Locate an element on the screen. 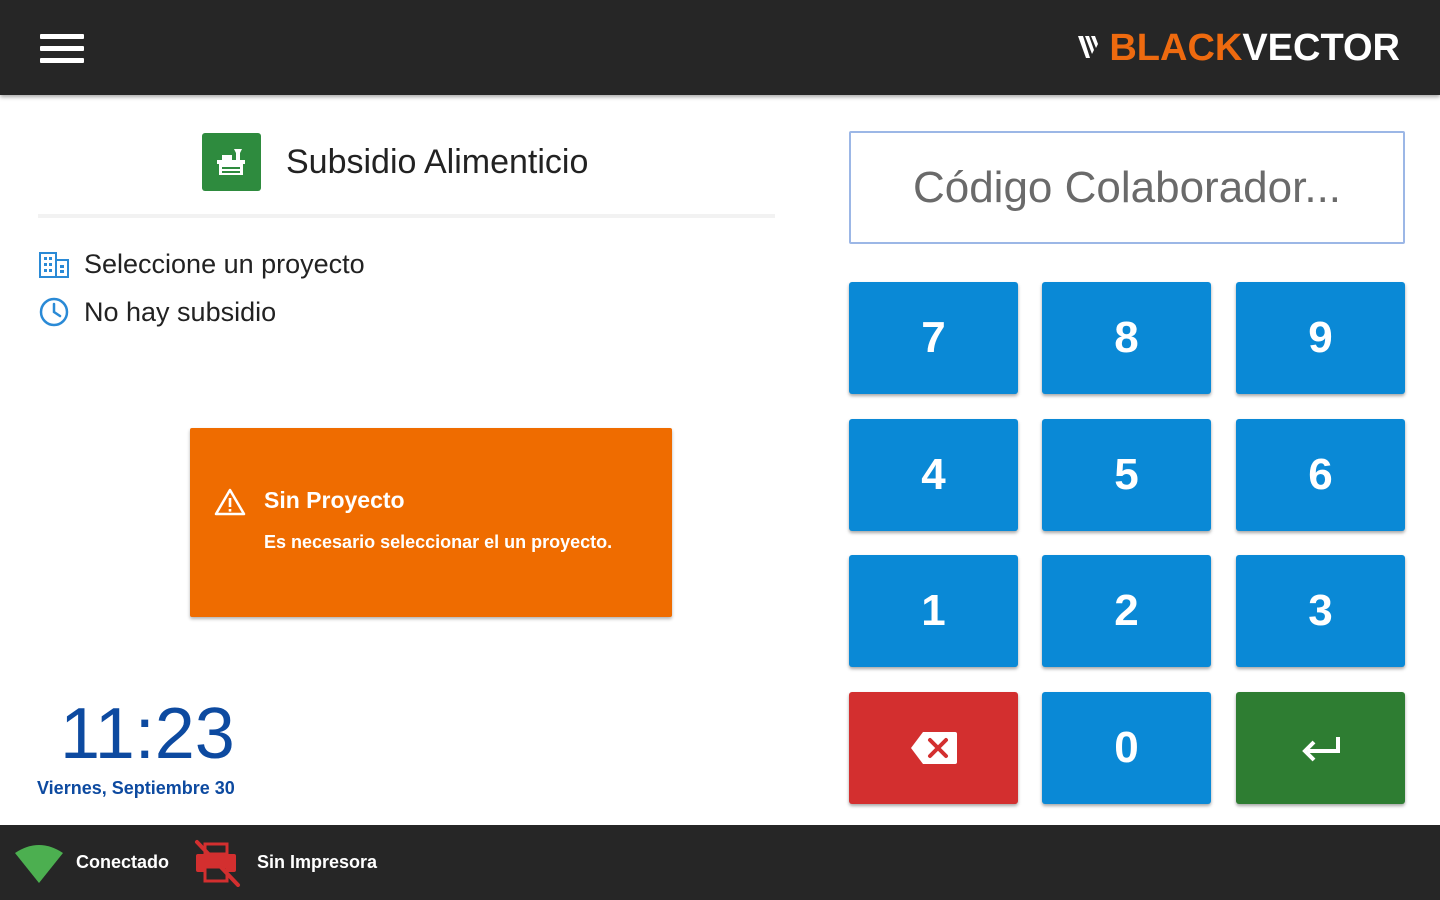 The width and height of the screenshot is (1440, 900). wifi-icon is located at coordinates (39, 863).